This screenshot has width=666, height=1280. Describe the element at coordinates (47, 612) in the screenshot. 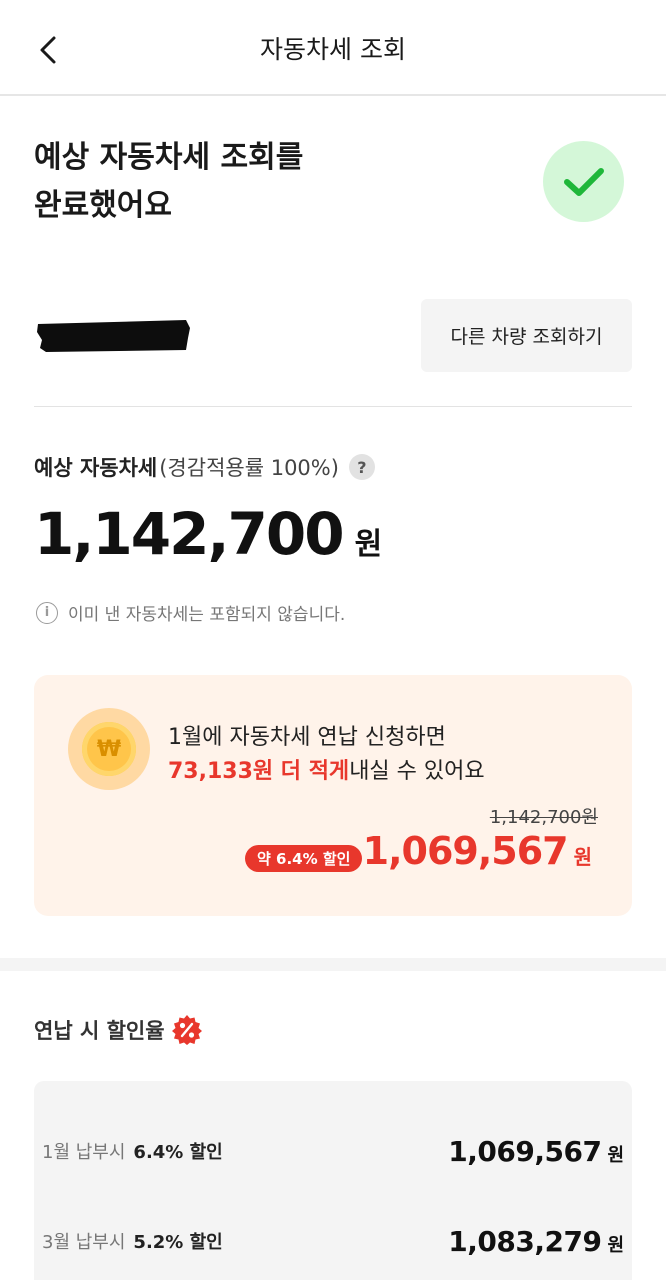

I see `info-icon: i` at that location.